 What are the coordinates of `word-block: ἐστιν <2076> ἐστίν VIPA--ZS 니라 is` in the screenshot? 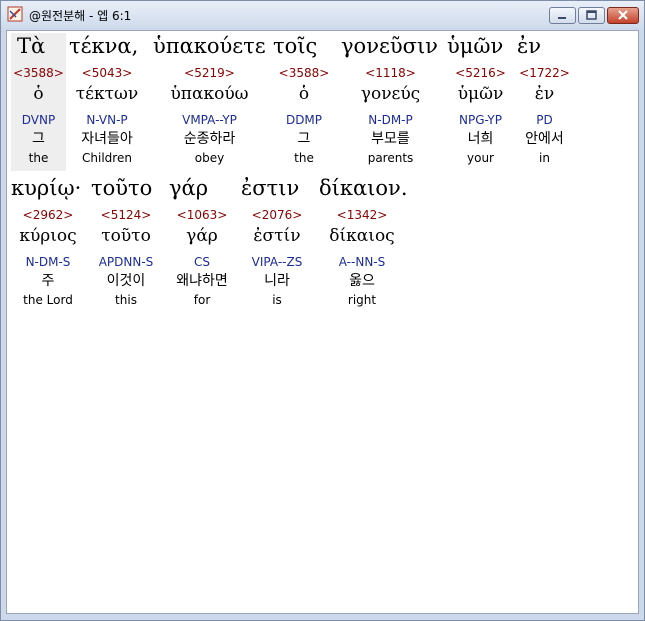 It's located at (277, 244).